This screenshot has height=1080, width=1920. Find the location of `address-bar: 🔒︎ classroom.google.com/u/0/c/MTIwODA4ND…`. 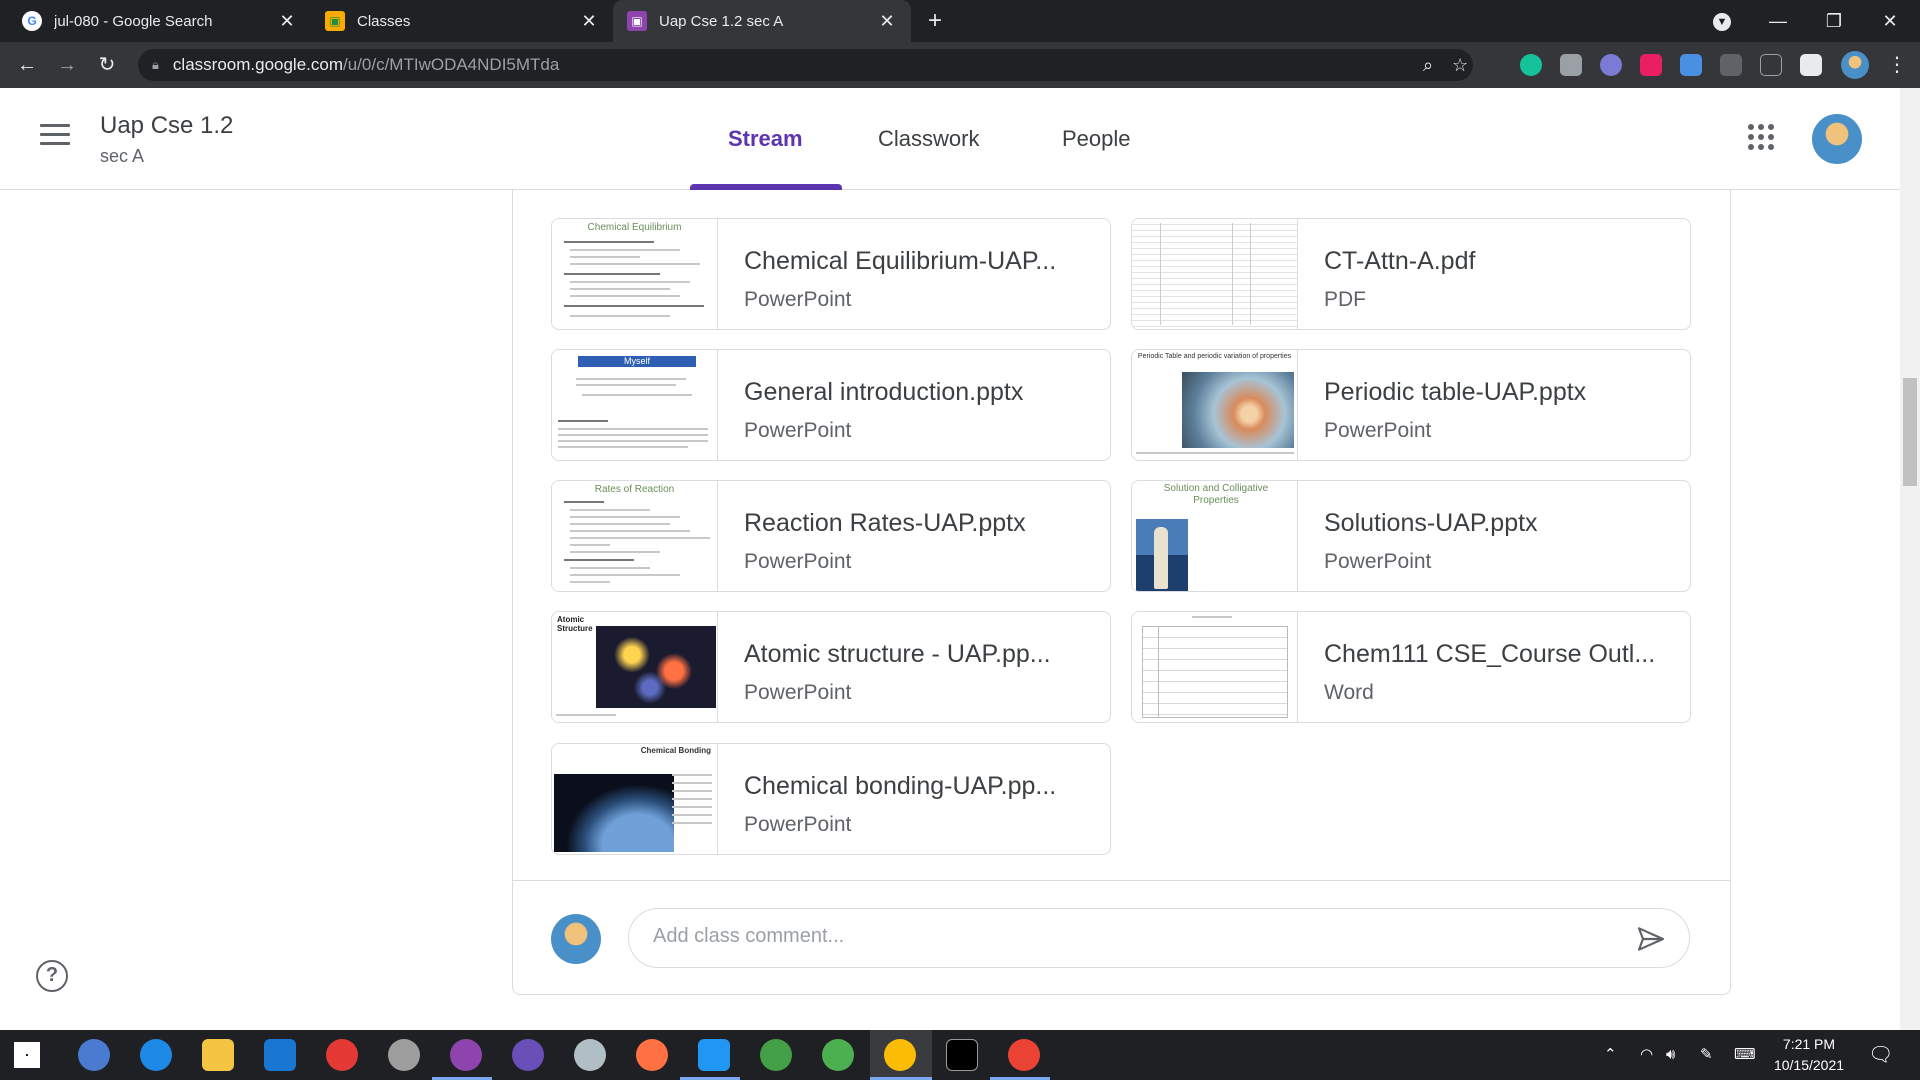

address-bar: 🔒︎ classroom.google.com/u/0/c/MTIwODA4ND… is located at coordinates (805, 65).